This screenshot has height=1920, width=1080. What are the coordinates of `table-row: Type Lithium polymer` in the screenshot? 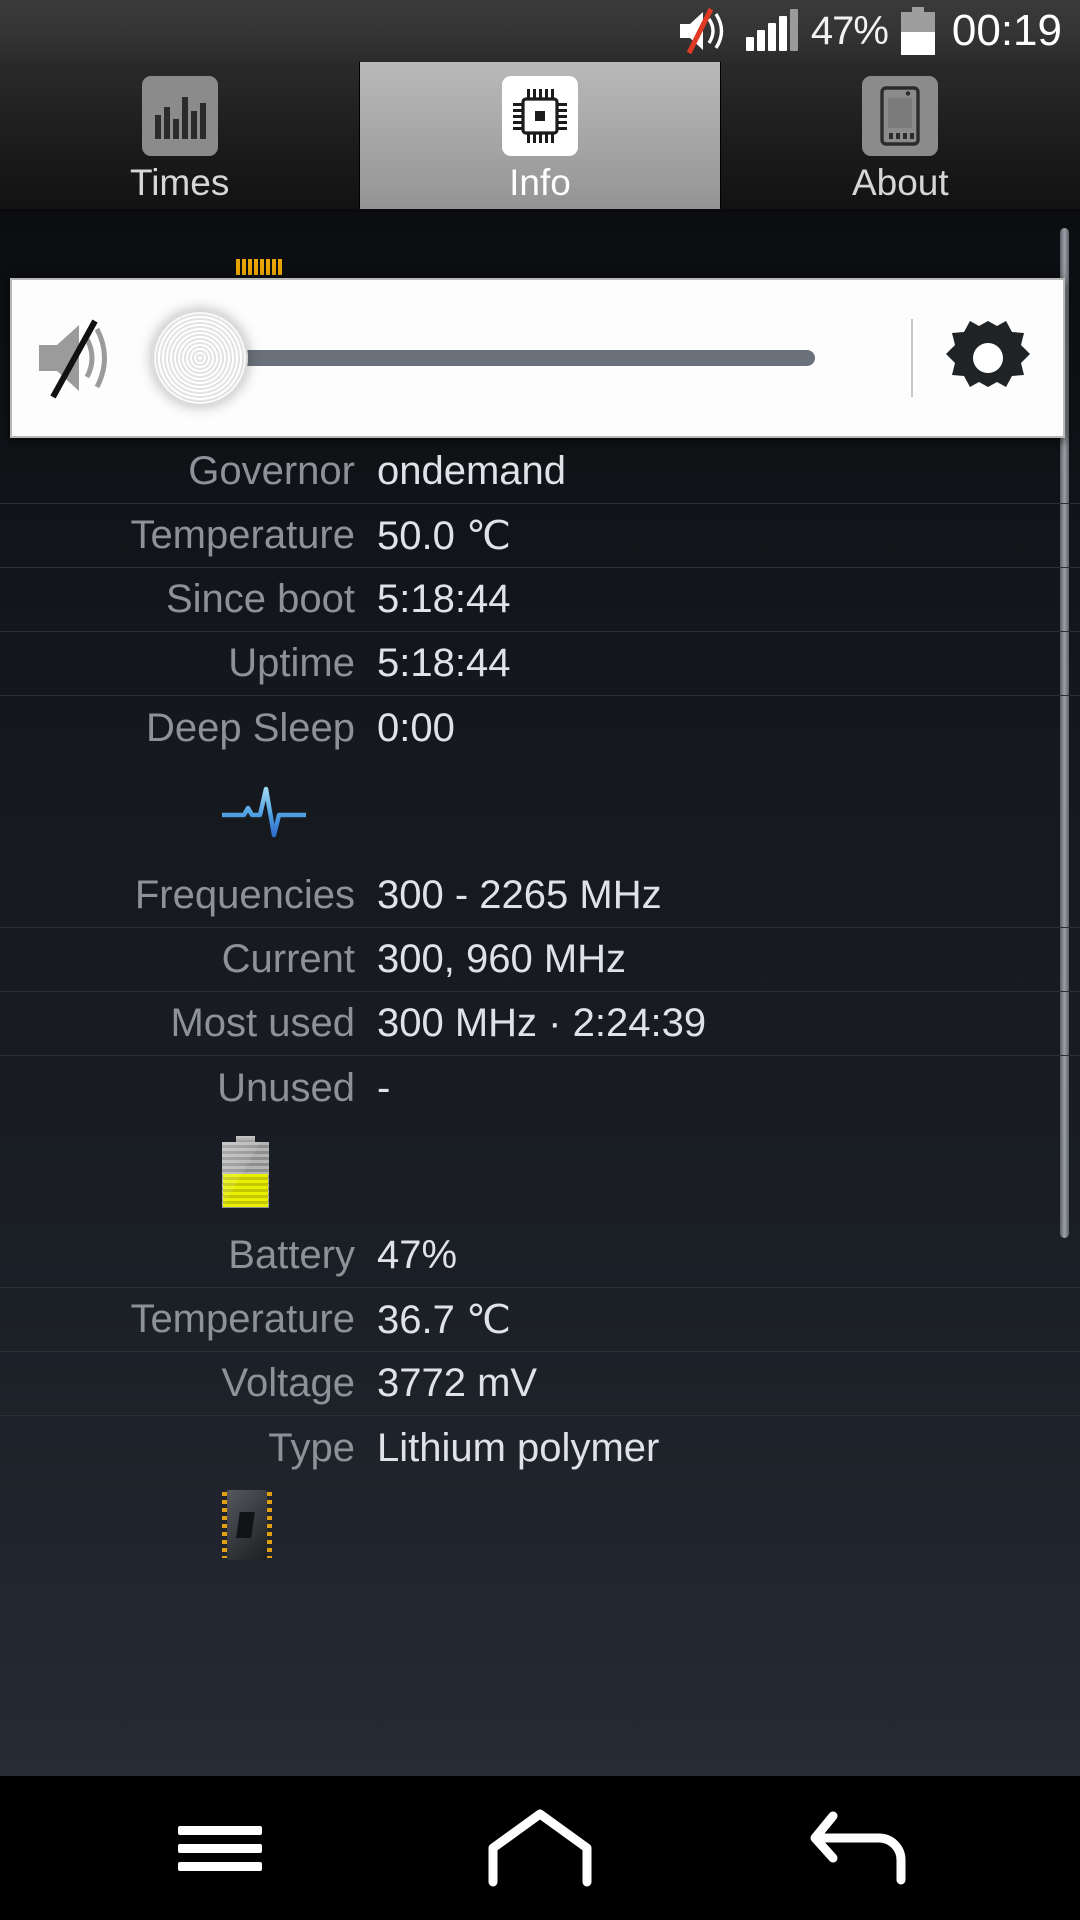 It's located at (540, 1448).